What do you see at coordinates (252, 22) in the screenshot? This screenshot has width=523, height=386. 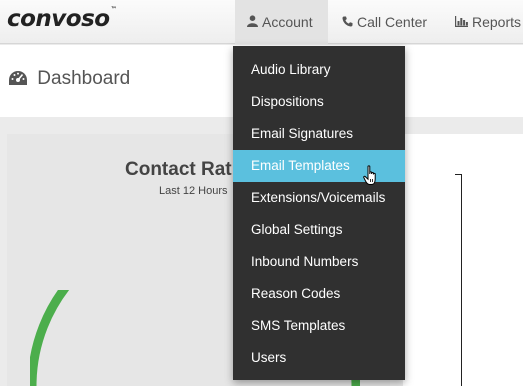 I see `user-icon` at bounding box center [252, 22].